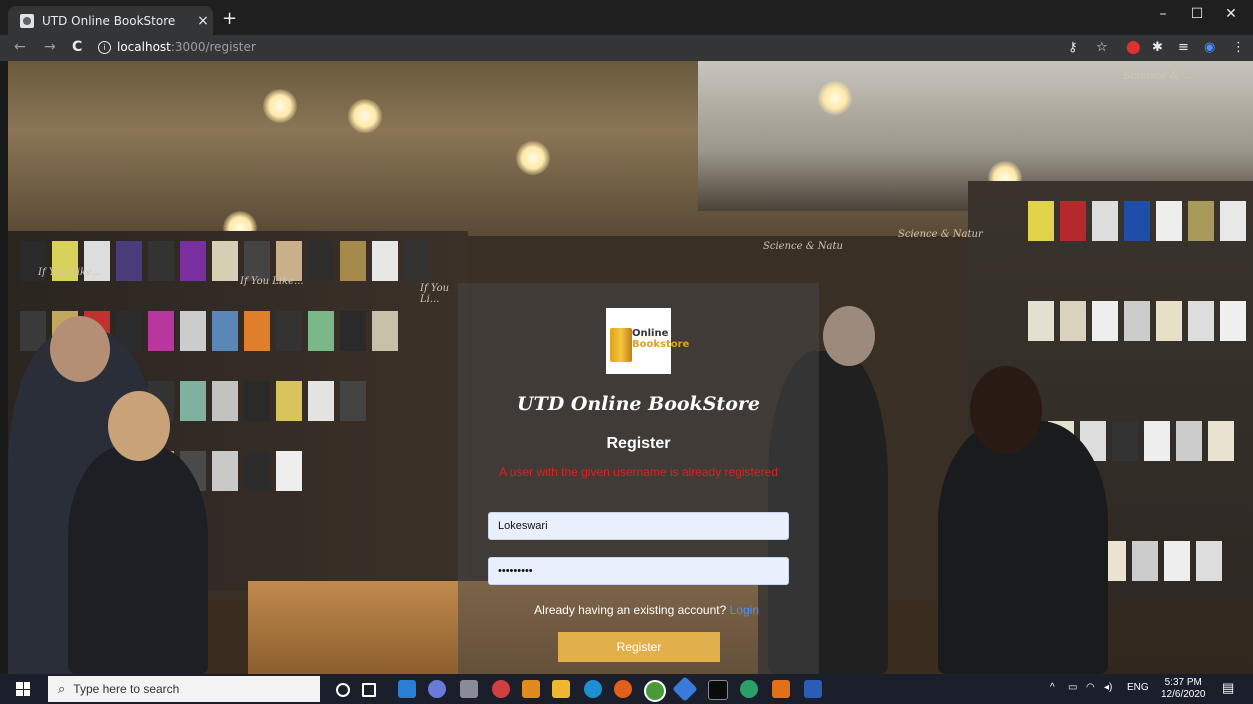 This screenshot has width=1253, height=704. What do you see at coordinates (638, 404) in the screenshot?
I see `brand-title: UTD Online BookStore` at bounding box center [638, 404].